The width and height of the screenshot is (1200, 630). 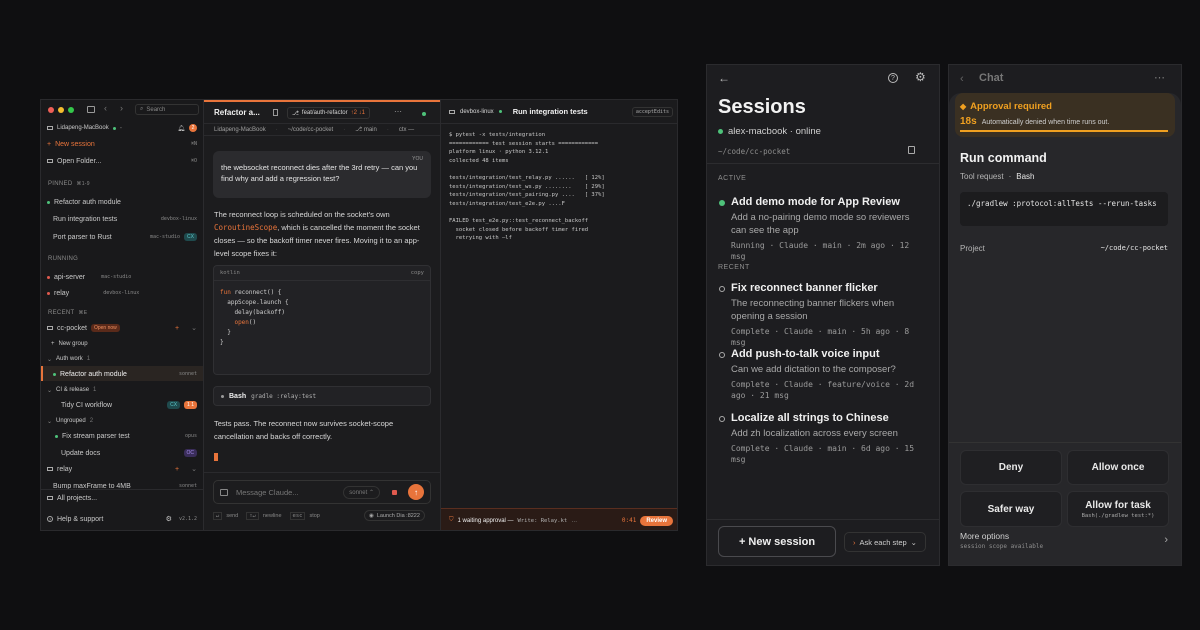 What do you see at coordinates (53, 344) in the screenshot?
I see `plus-icon: +` at bounding box center [53, 344].